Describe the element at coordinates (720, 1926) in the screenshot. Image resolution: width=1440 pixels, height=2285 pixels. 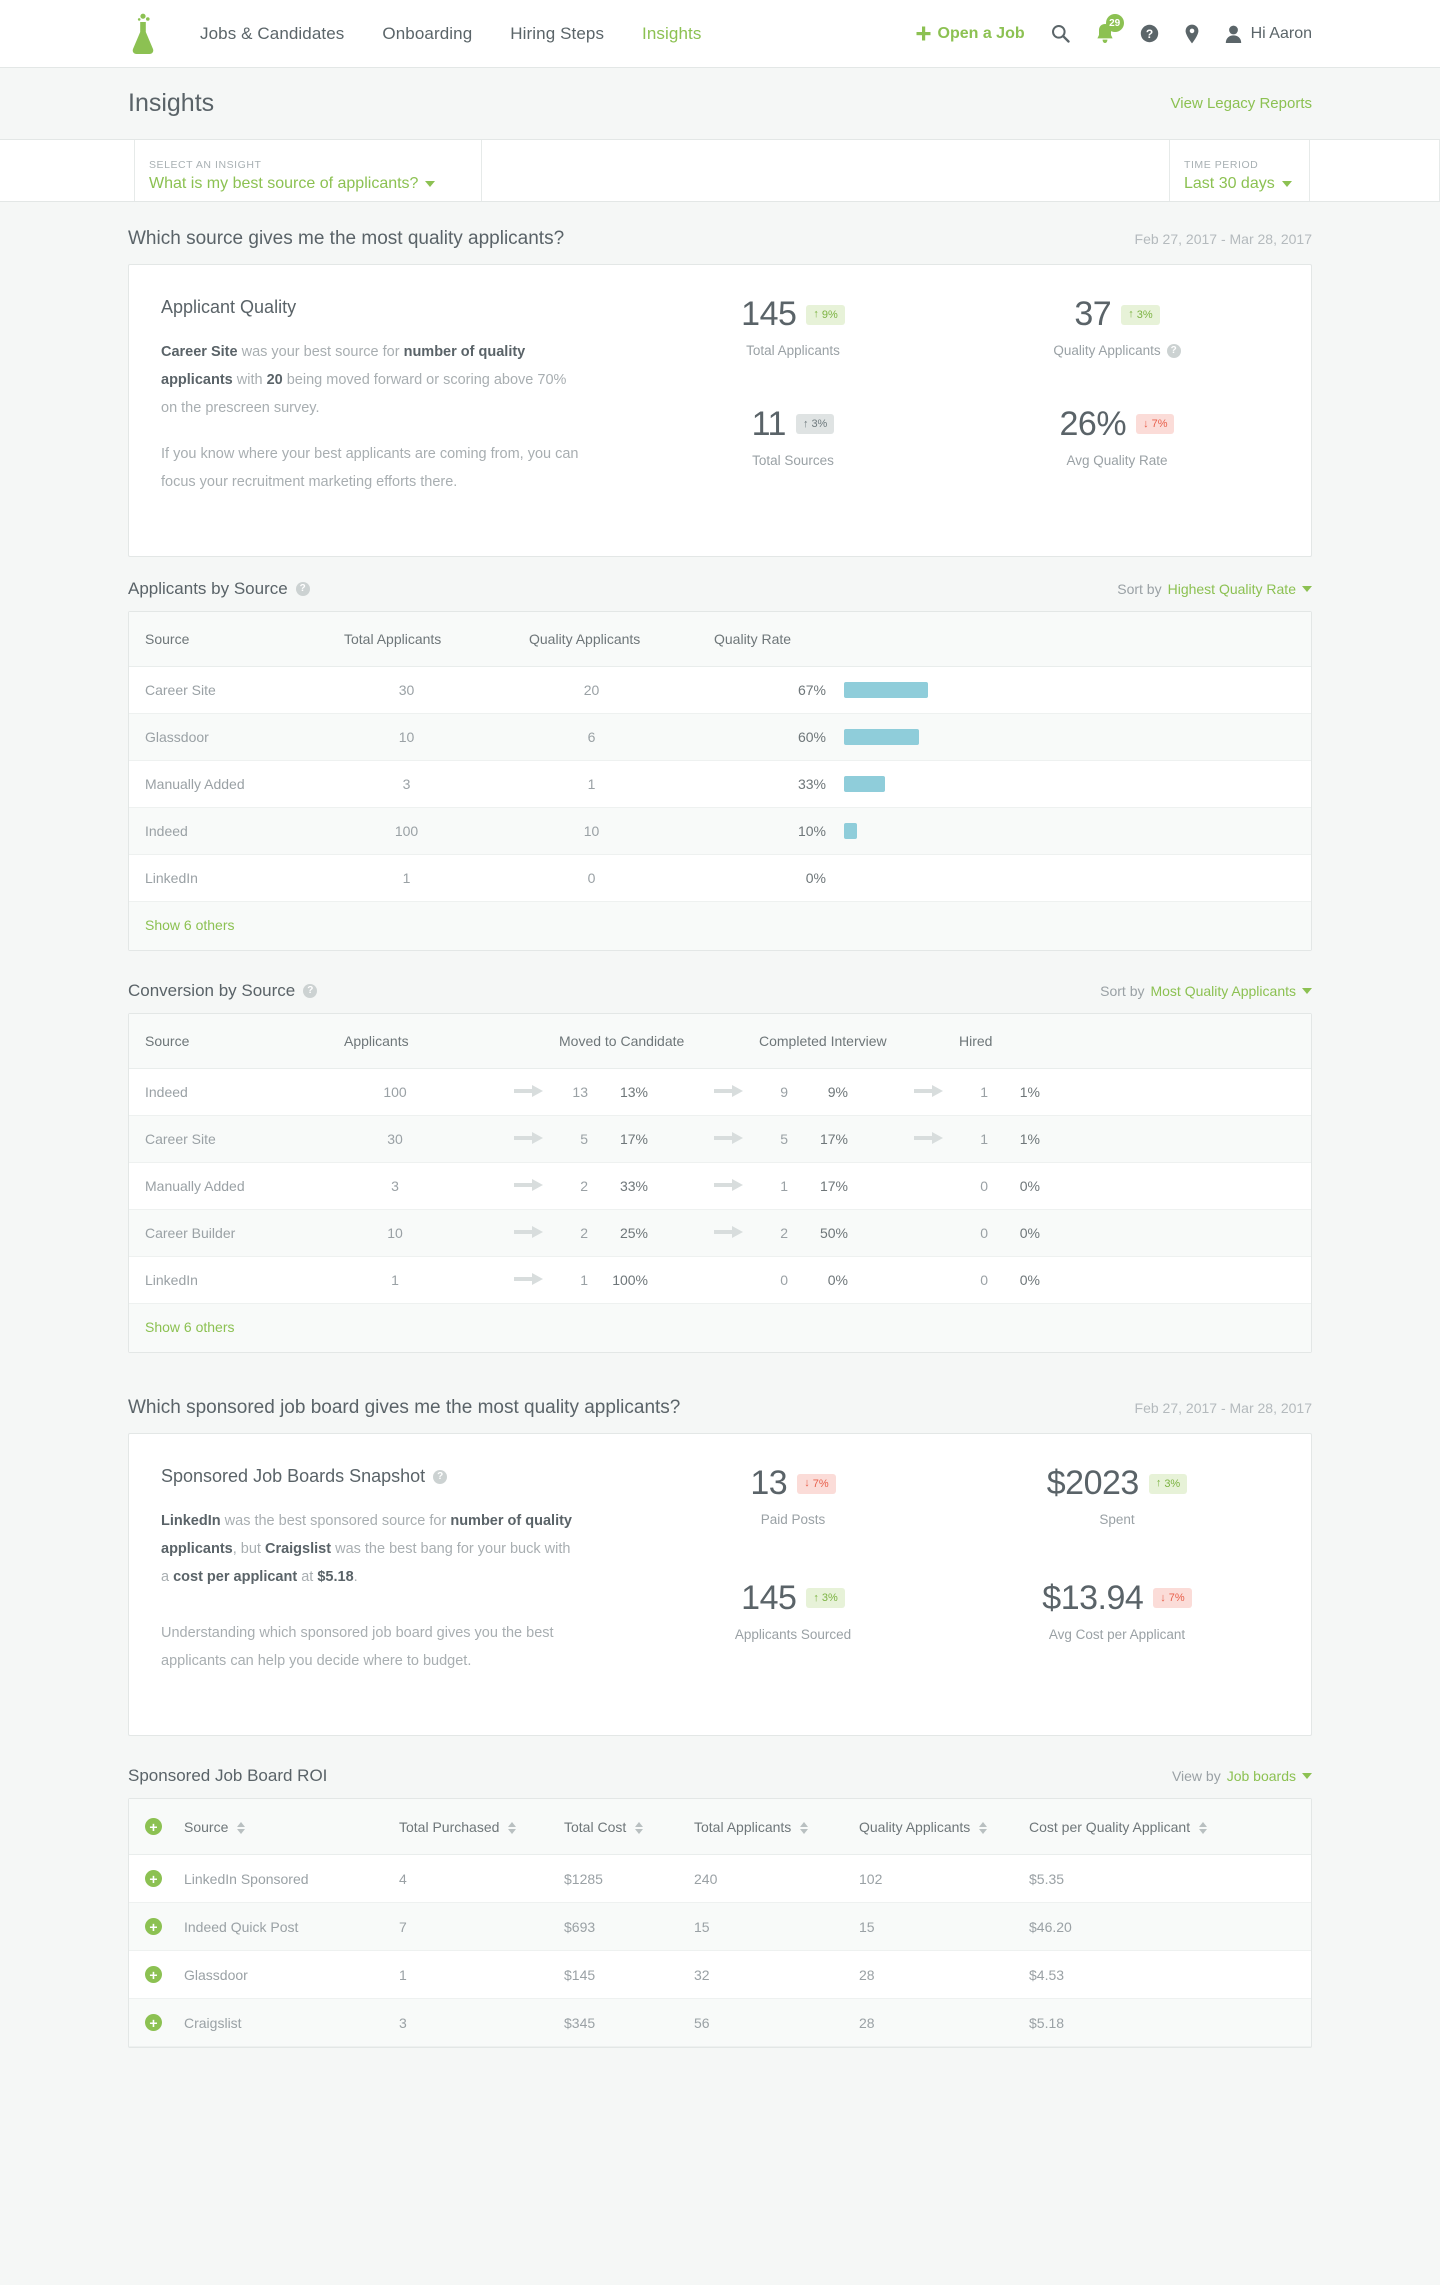
I see `table-row: + Indeed Quick Post 7 $693 15 15 $46.20` at that location.